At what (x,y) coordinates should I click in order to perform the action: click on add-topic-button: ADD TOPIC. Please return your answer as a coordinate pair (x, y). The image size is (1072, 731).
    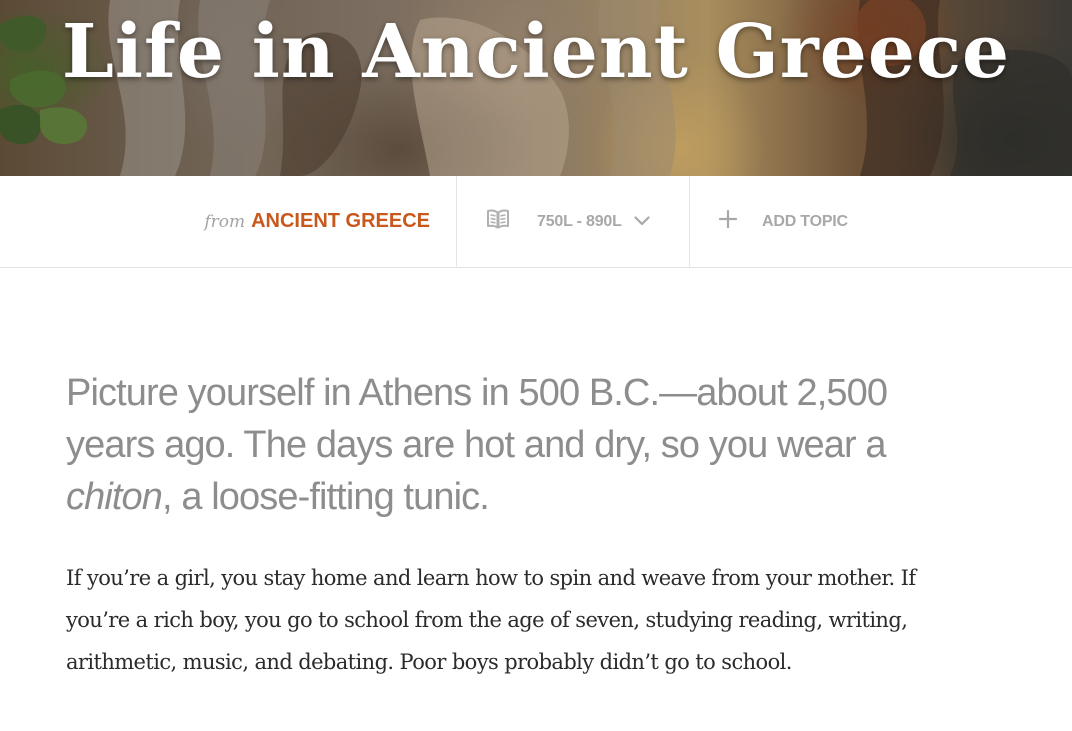
    Looking at the image, I should click on (783, 221).